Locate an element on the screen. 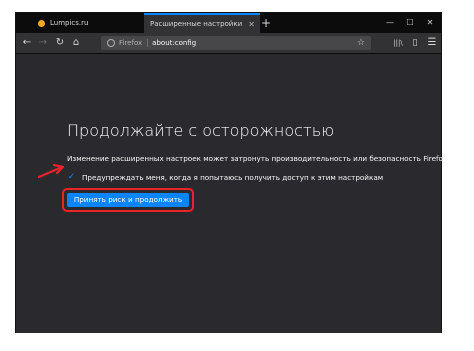  url-bar: Firefox about:config ☆ is located at coordinates (236, 43).